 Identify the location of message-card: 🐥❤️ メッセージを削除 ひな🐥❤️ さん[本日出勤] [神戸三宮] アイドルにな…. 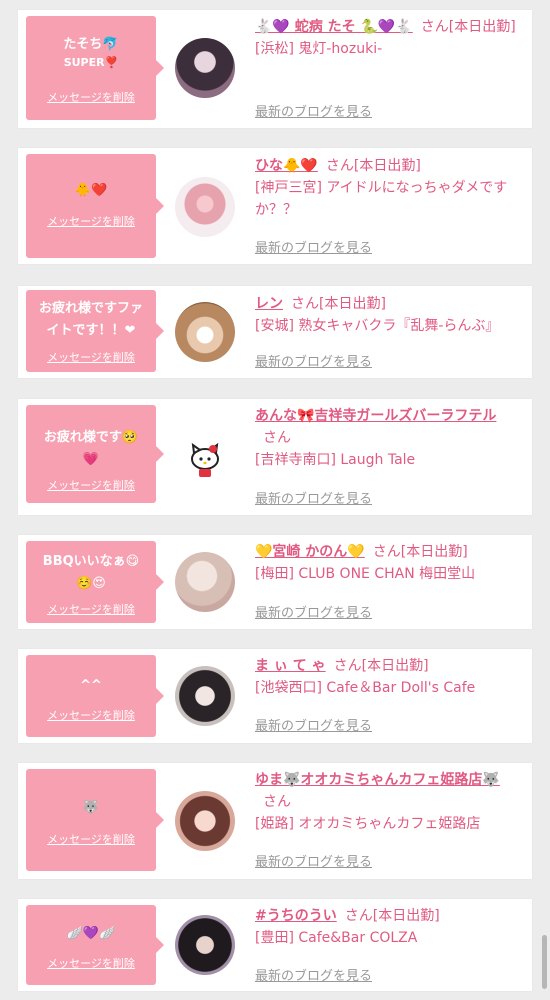
(275, 206).